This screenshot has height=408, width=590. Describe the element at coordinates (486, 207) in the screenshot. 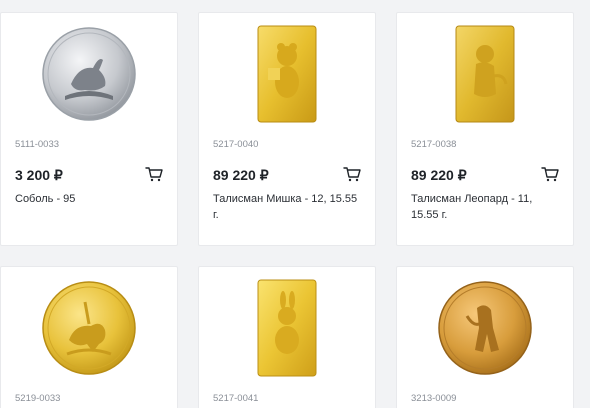

I see `product-name: Талисман Леопард - 11, 15.55 г.` at that location.